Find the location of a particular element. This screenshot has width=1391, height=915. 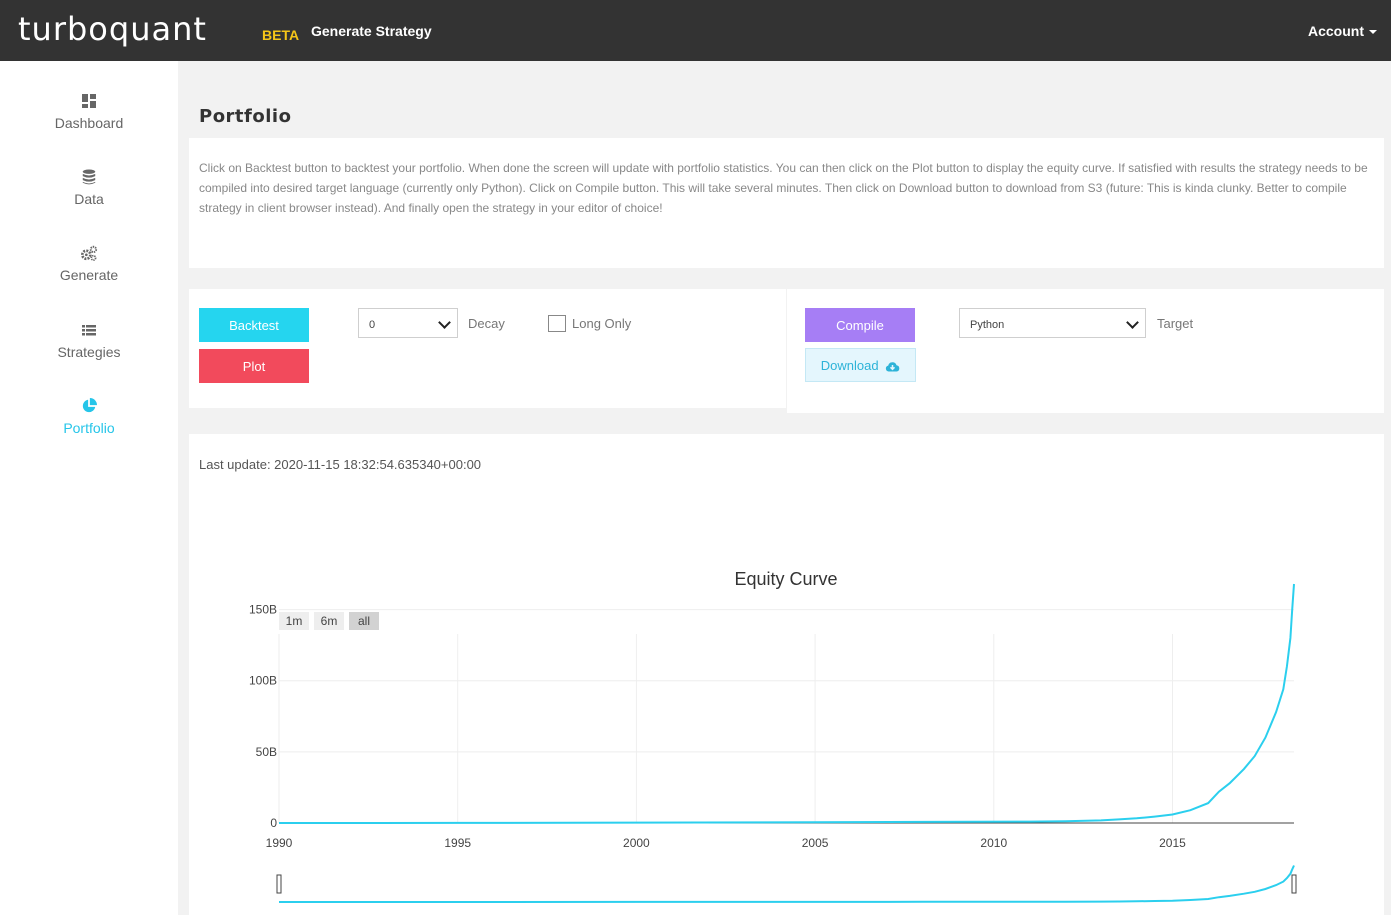

decay-select: 0 is located at coordinates (408, 323).